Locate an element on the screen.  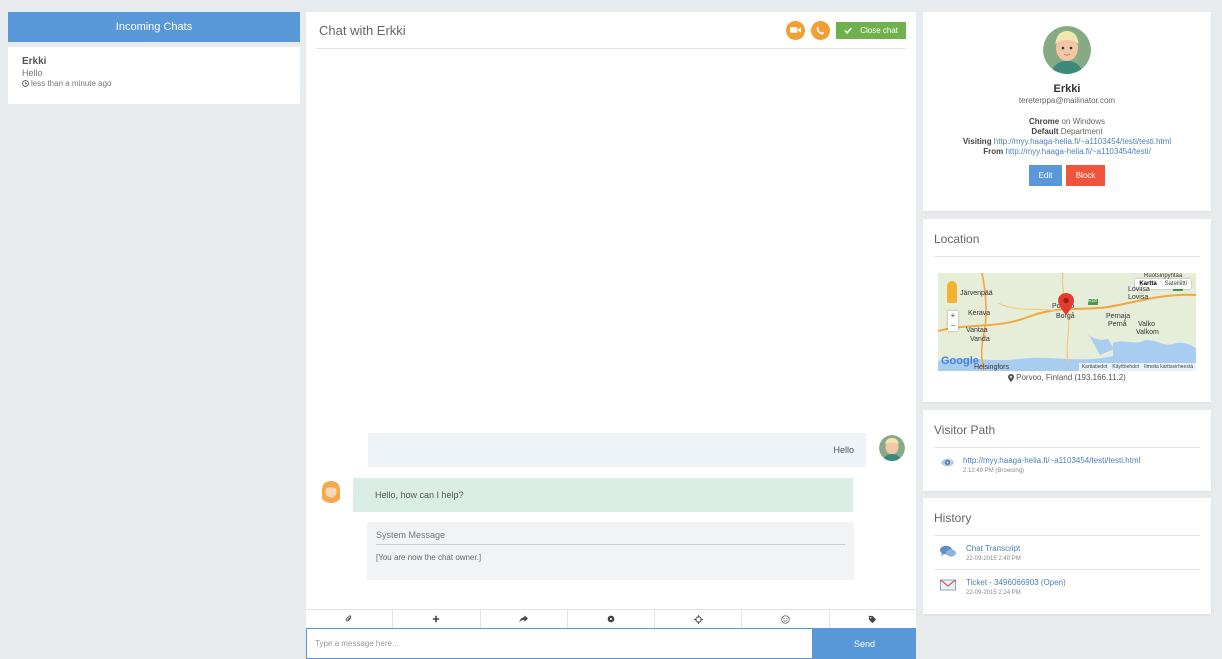
profile-actions: Edit Block is located at coordinates (1067, 175).